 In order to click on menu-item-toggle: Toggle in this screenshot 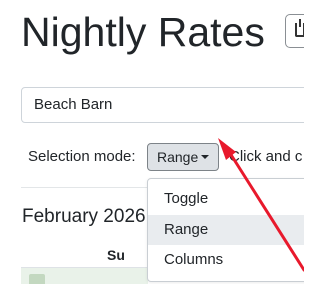, I will do `click(226, 199)`.